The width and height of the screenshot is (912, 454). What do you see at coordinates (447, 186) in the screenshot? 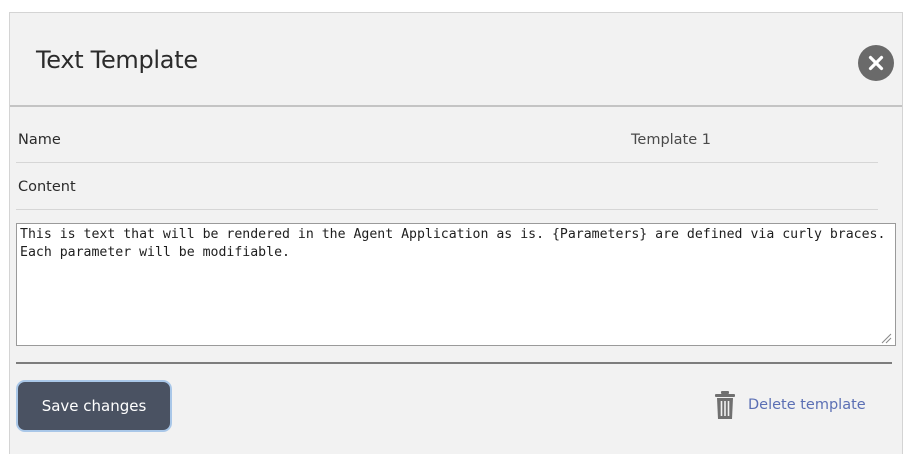
I see `content-row: Content` at bounding box center [447, 186].